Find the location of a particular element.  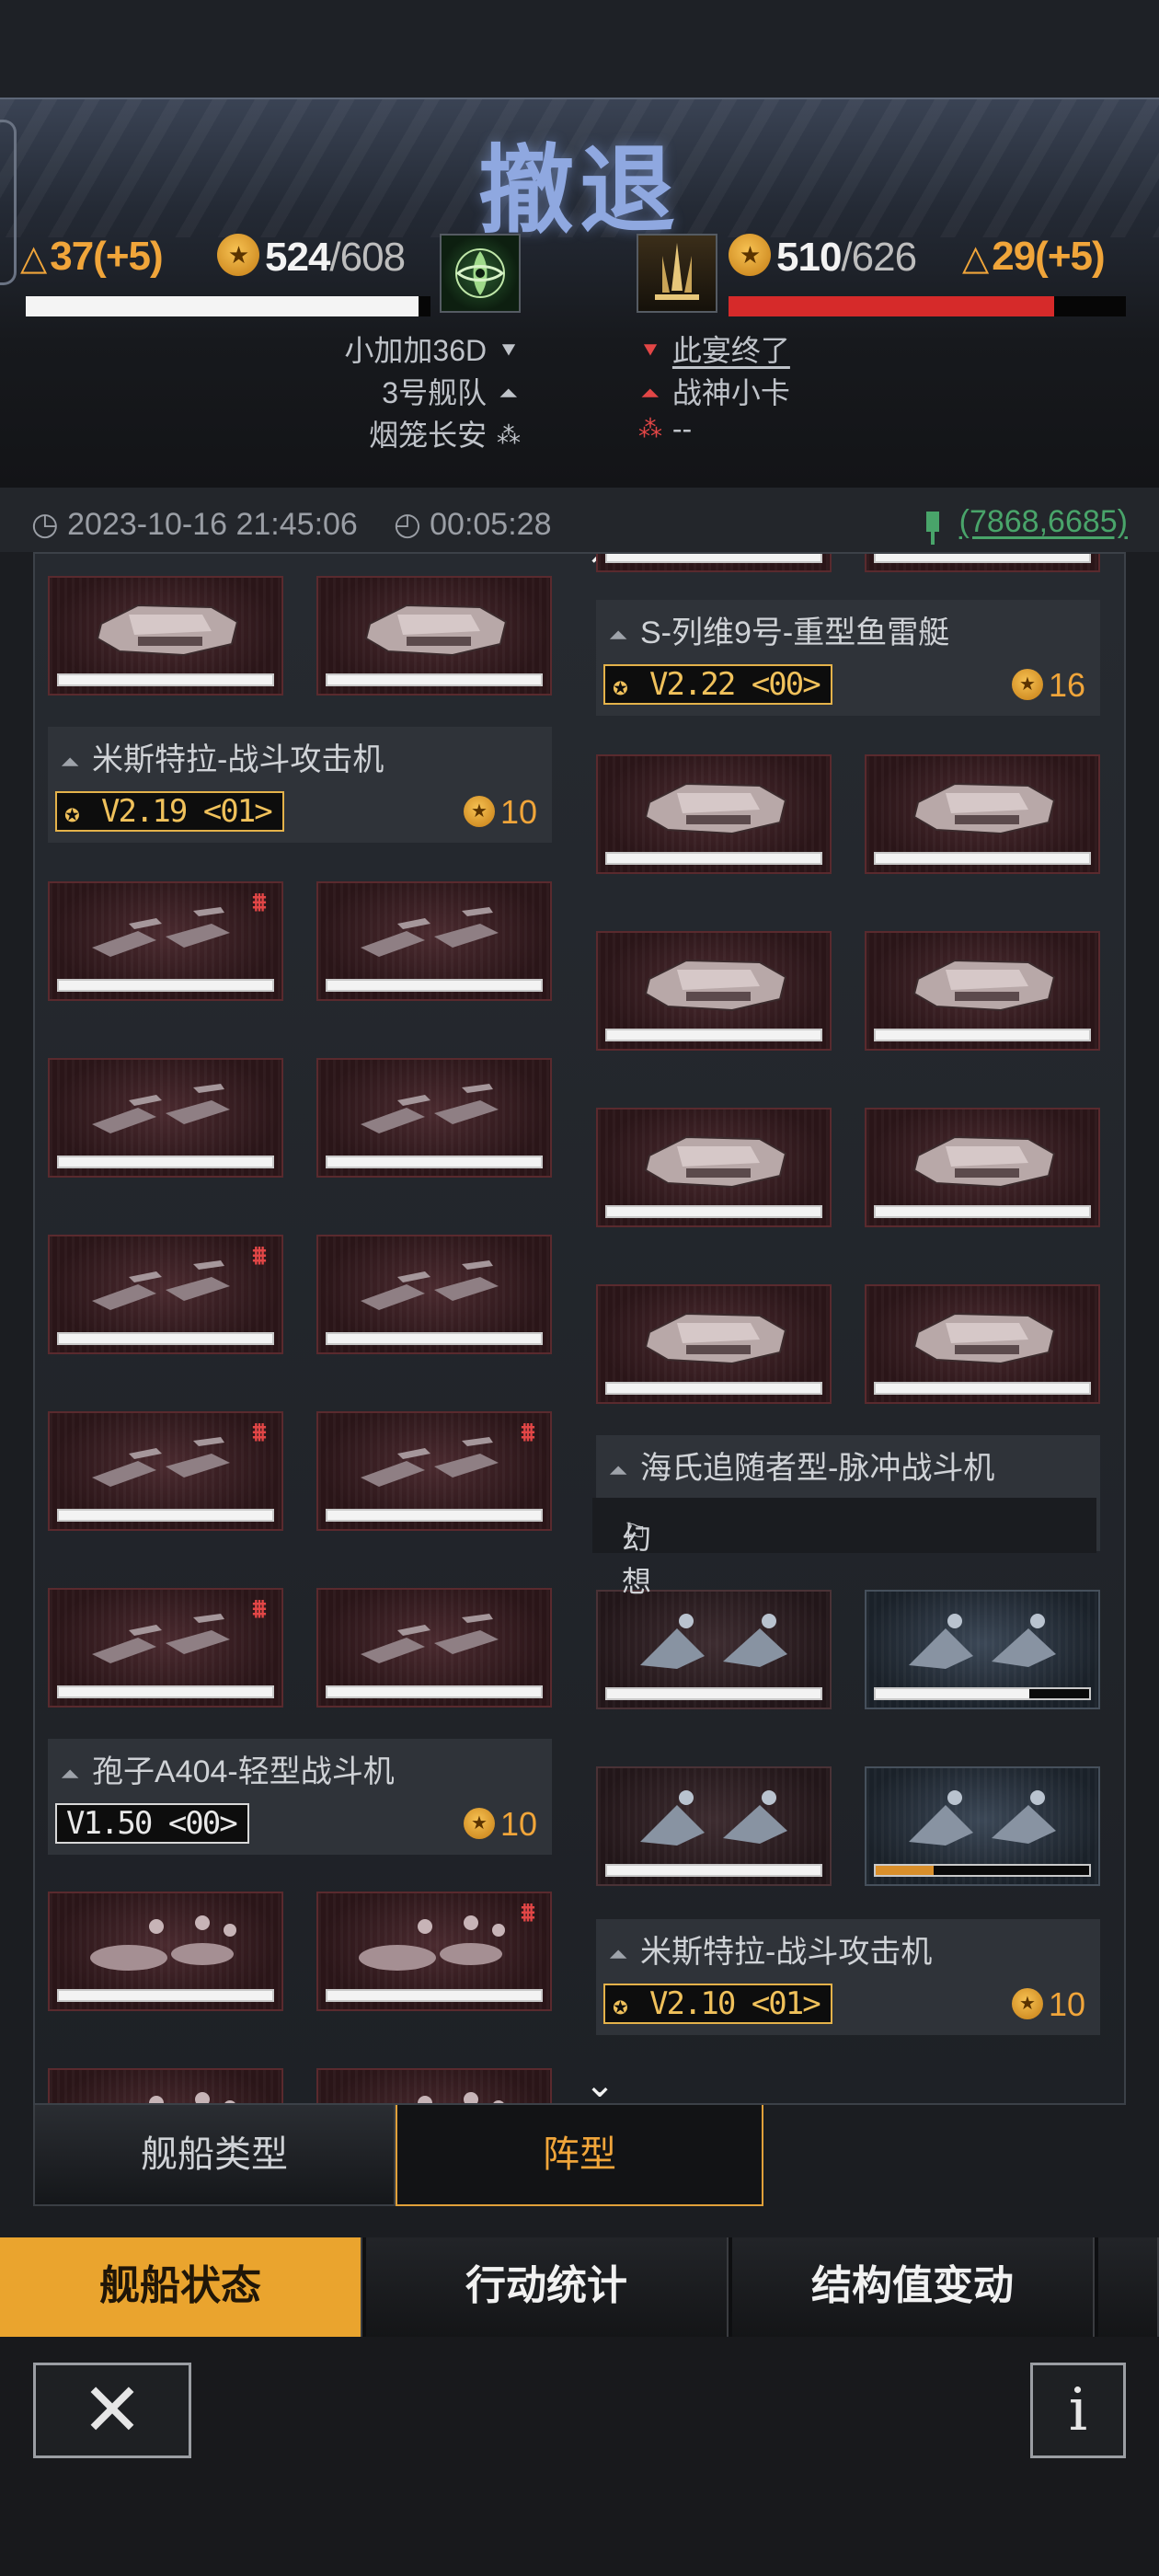

left-player-1: 小加加36D ⯆ is located at coordinates (433, 349).